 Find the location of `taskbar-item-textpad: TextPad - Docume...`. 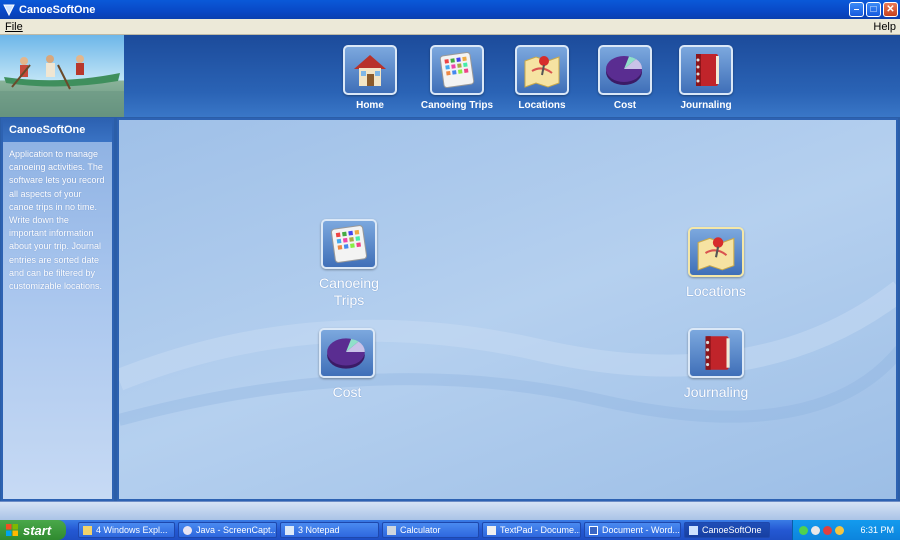

taskbar-item-textpad: TextPad - Docume... is located at coordinates (531, 530).